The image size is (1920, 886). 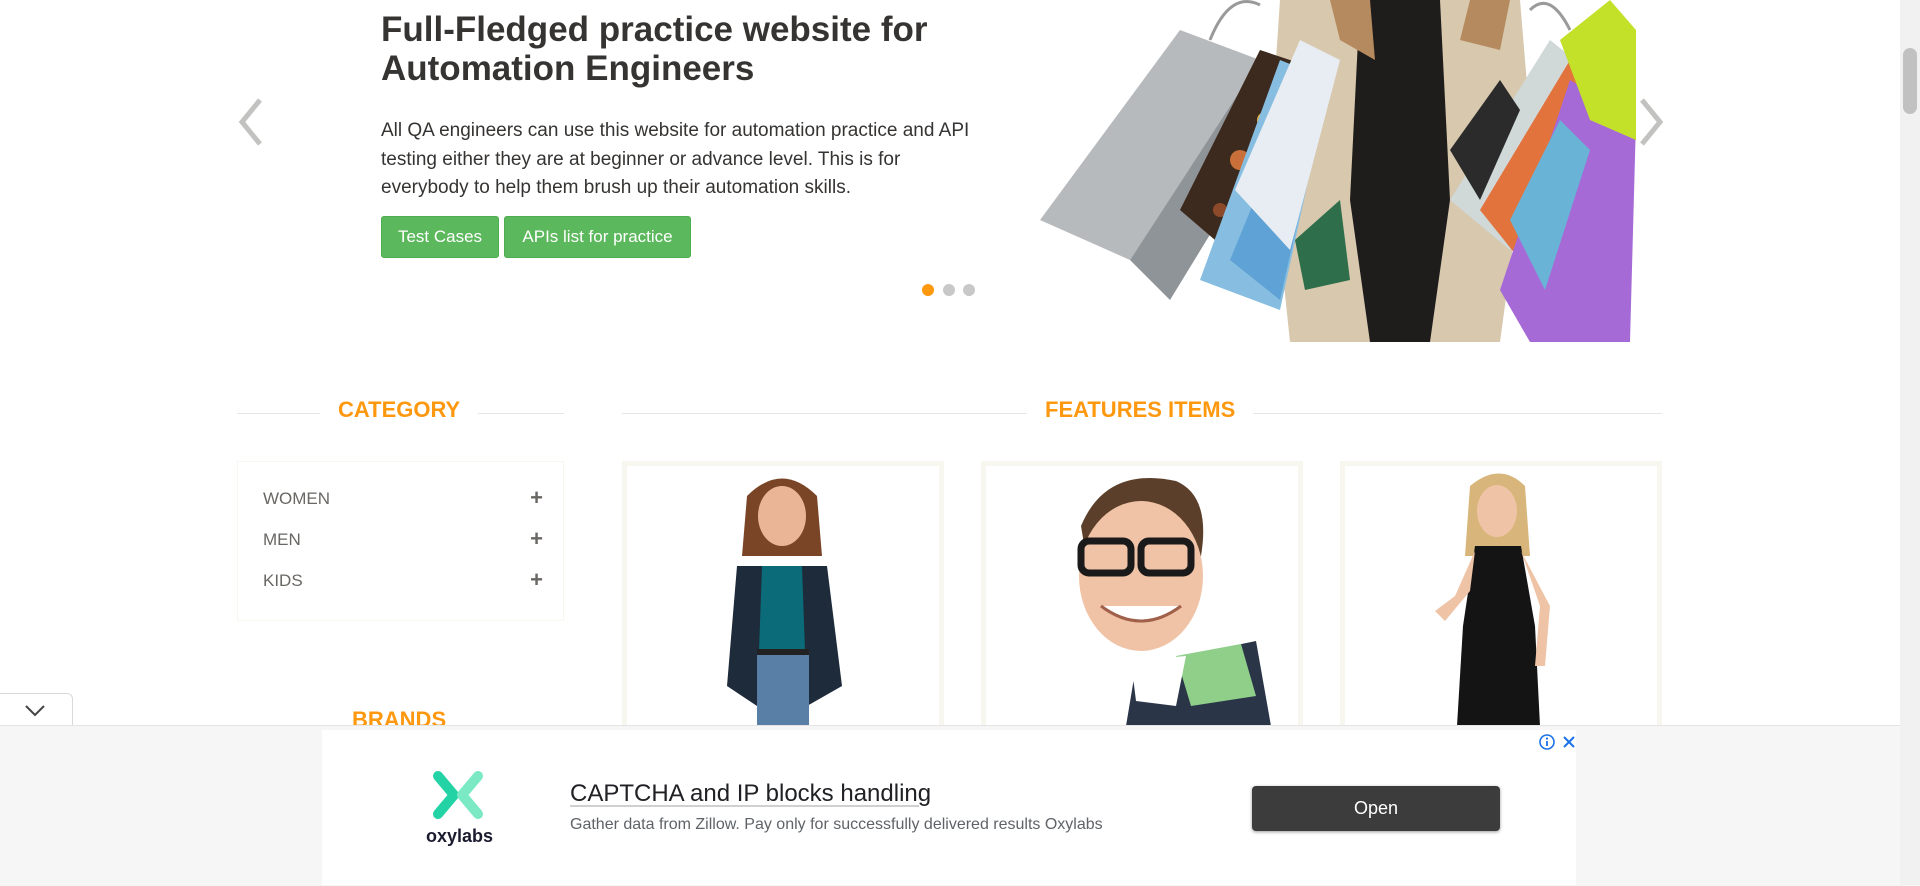 What do you see at coordinates (440, 237) in the screenshot?
I see `test-cases-button: Test Cases` at bounding box center [440, 237].